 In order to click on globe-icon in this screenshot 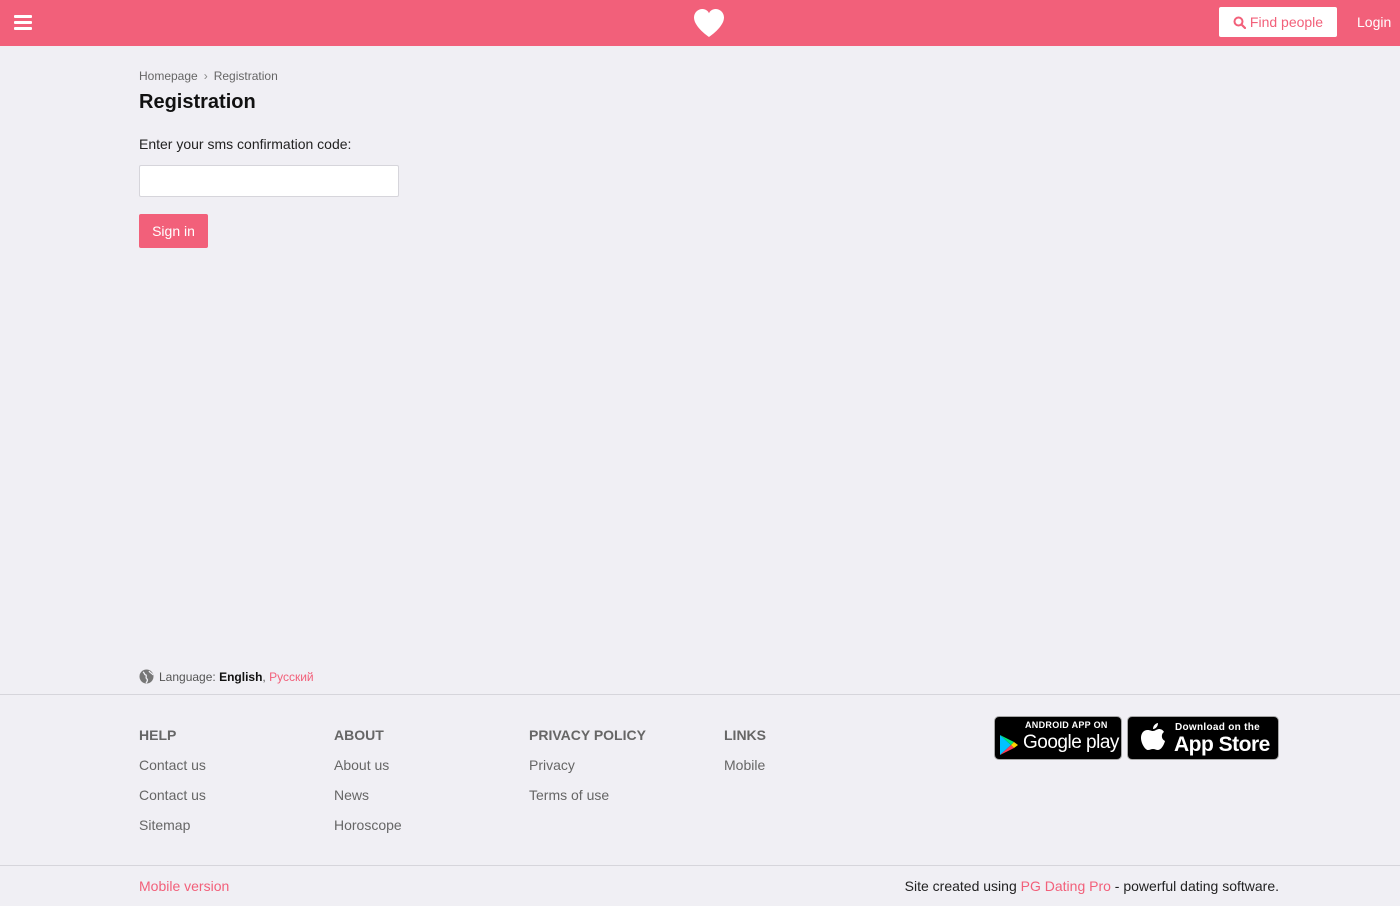, I will do `click(146, 676)`.